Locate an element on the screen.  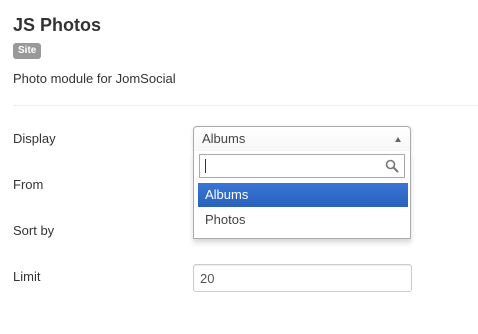
from-label: From is located at coordinates (28, 184).